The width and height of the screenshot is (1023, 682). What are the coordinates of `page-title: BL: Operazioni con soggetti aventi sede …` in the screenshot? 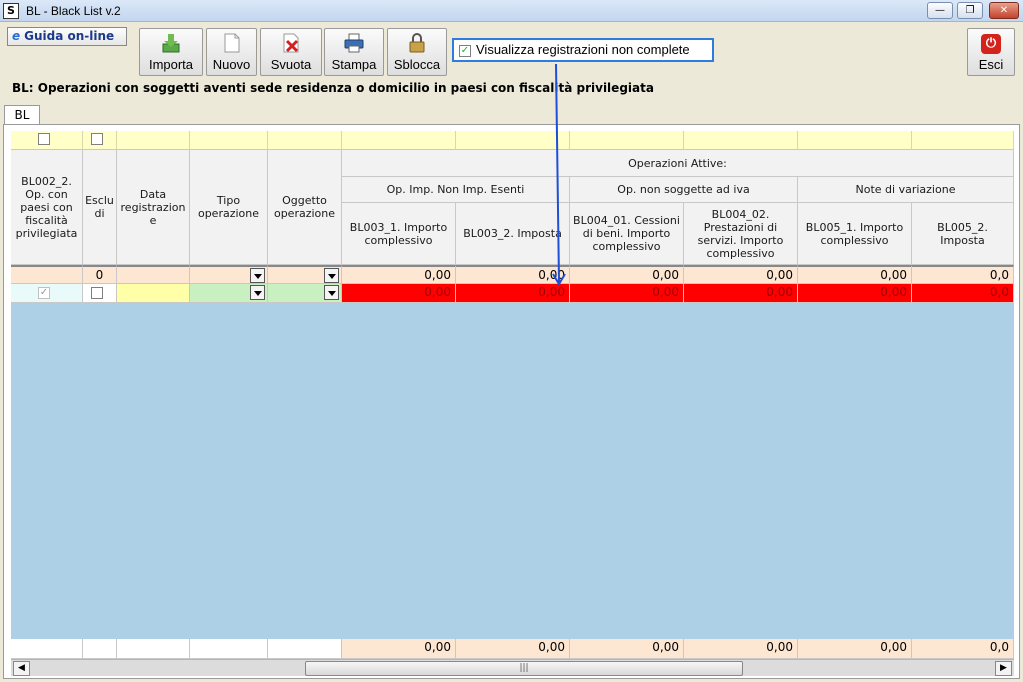 It's located at (333, 88).